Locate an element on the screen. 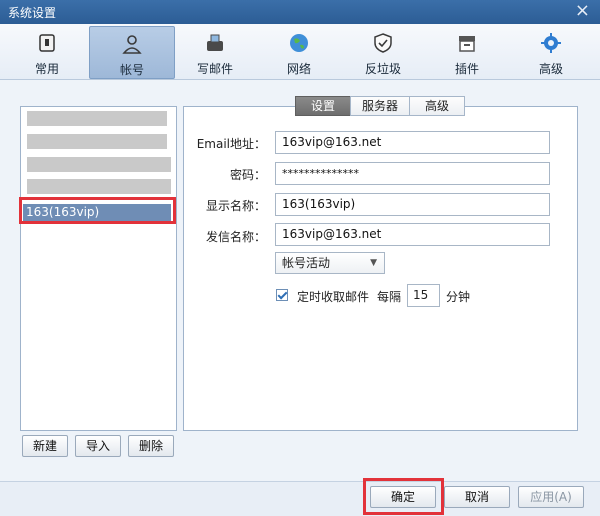 The width and height of the screenshot is (600, 516). gear-icon is located at coordinates (551, 43).